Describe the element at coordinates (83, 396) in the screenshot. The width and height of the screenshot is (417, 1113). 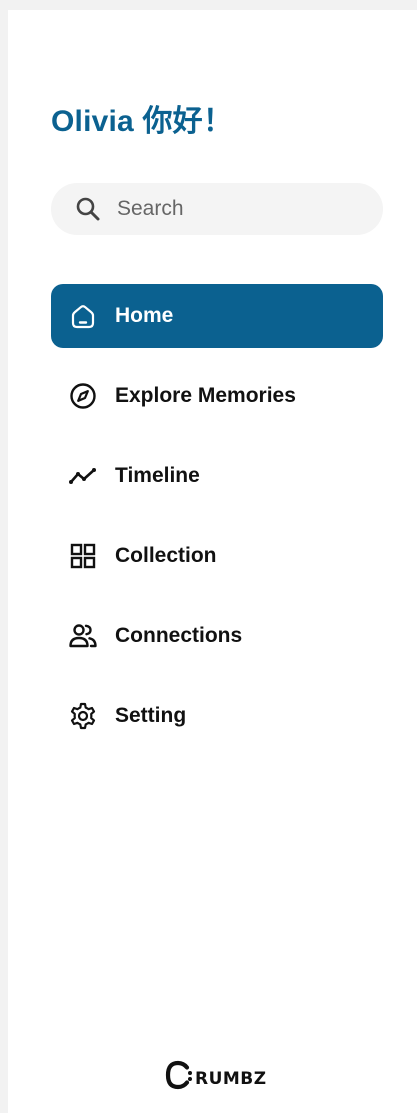
I see `compass-icon` at that location.